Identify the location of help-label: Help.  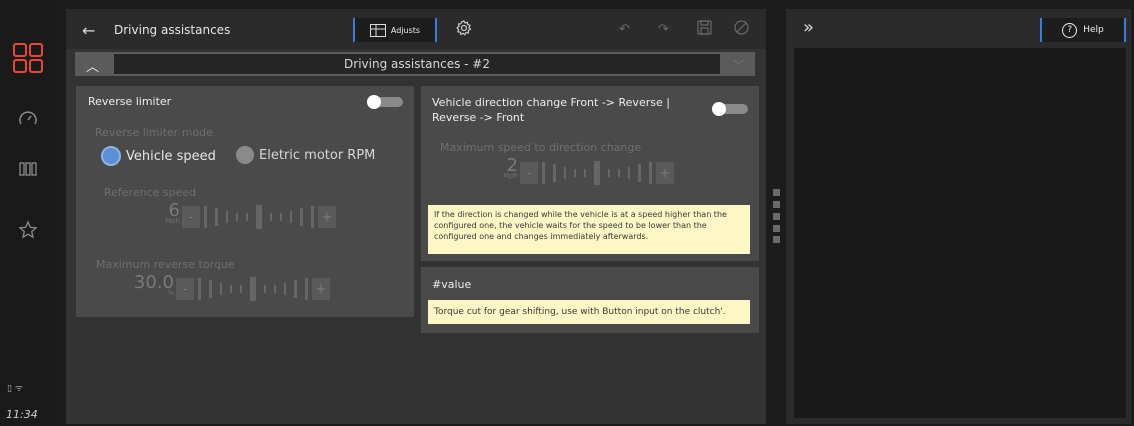
(1093, 30).